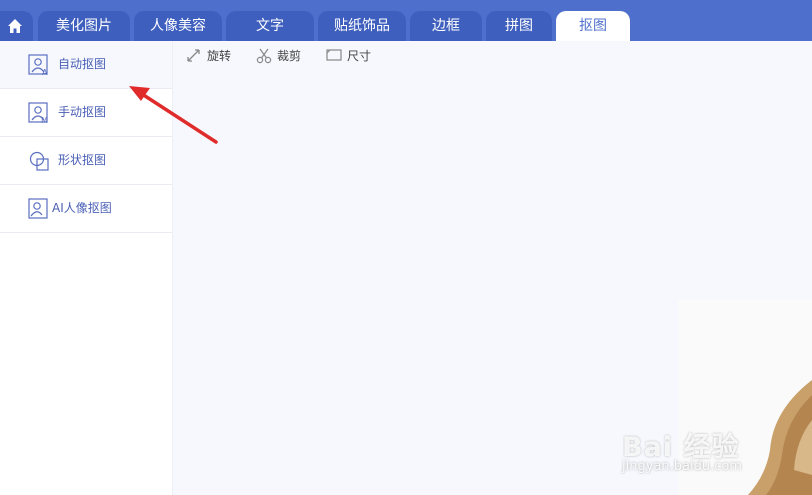  I want to click on tab-stickers: 贴纸饰品, so click(362, 26).